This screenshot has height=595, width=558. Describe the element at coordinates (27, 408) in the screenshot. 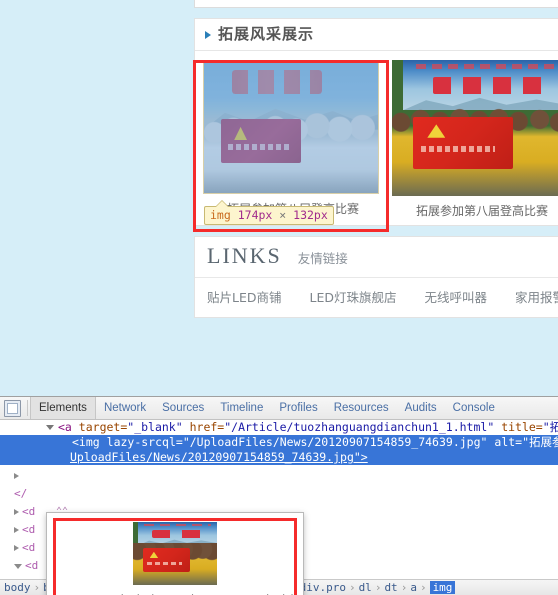

I see `toolbar-divider` at that location.